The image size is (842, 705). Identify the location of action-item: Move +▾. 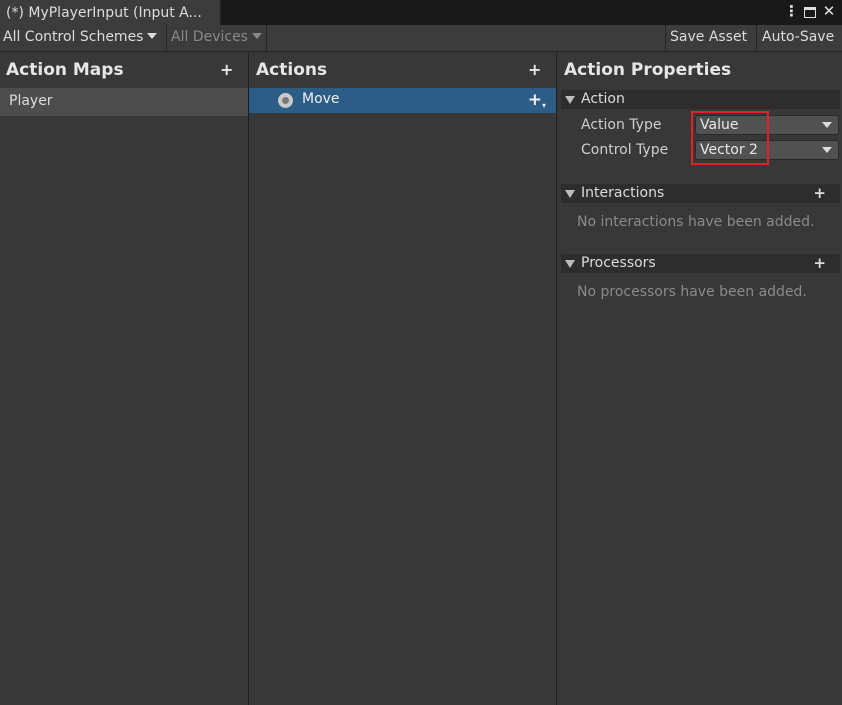
(402, 100).